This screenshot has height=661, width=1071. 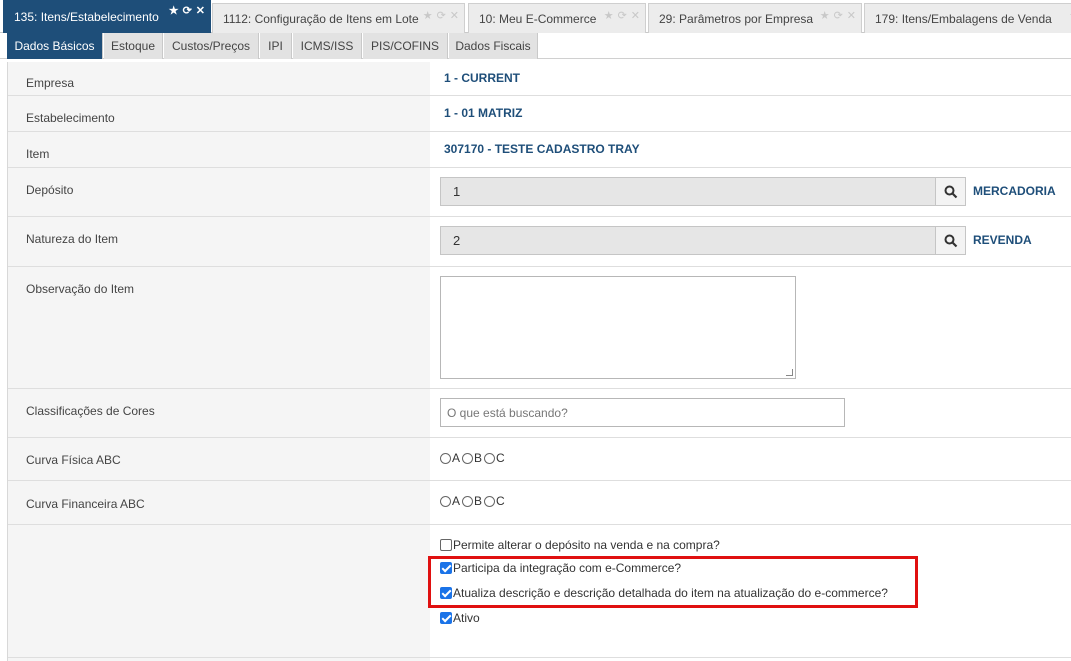 I want to click on classificacoes-search-input: O que está buscando?, so click(x=642, y=412).